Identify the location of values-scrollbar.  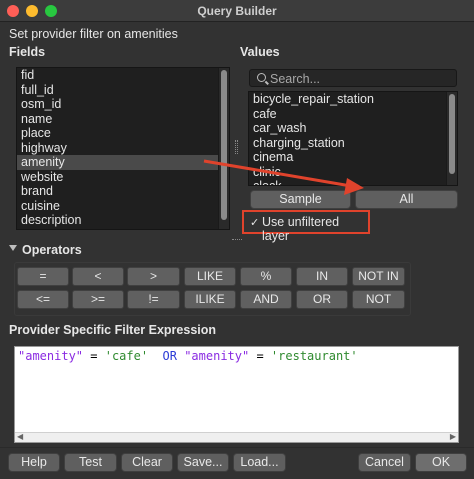
(451, 138).